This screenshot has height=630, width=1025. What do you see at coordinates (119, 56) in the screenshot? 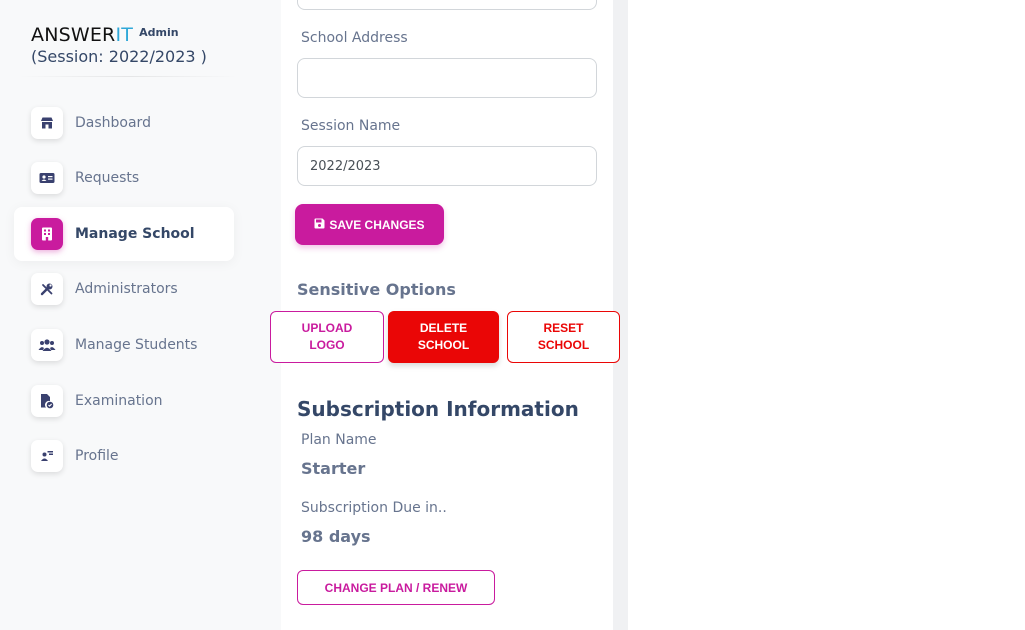
I see `session-label: (Session: 2022/2023 )` at bounding box center [119, 56].